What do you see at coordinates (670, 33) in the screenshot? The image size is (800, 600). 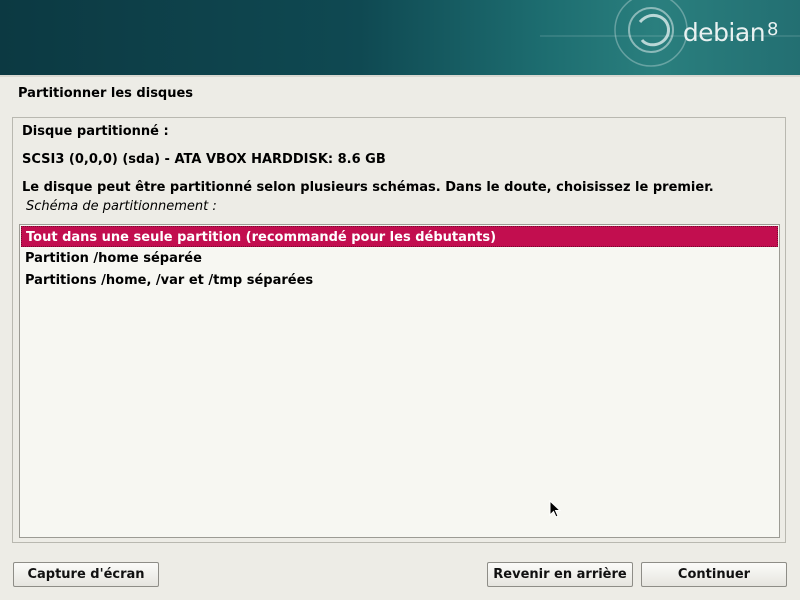 I see `debian-swirl-icon` at bounding box center [670, 33].